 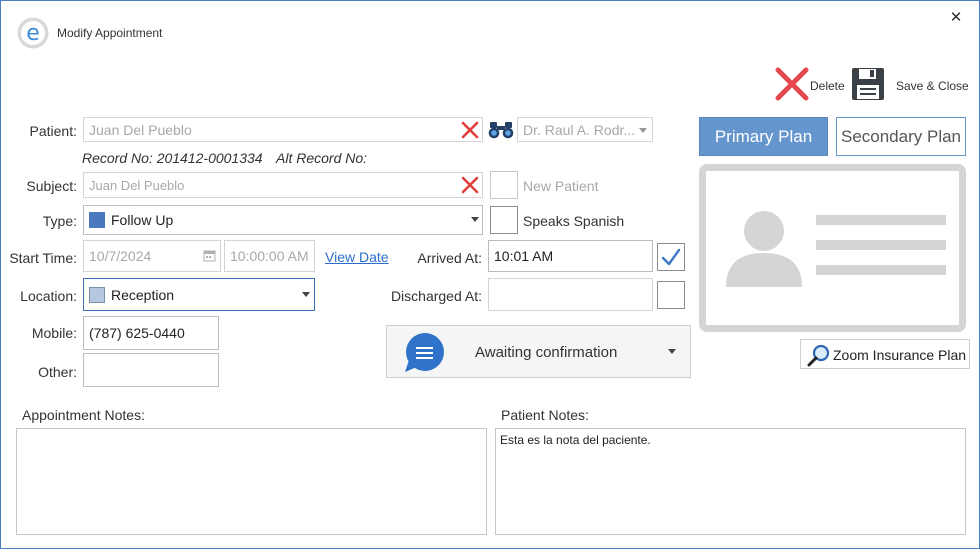 I want to click on zoom-insurance-plan-label: Zoom Insurance Plan, so click(x=900, y=355).